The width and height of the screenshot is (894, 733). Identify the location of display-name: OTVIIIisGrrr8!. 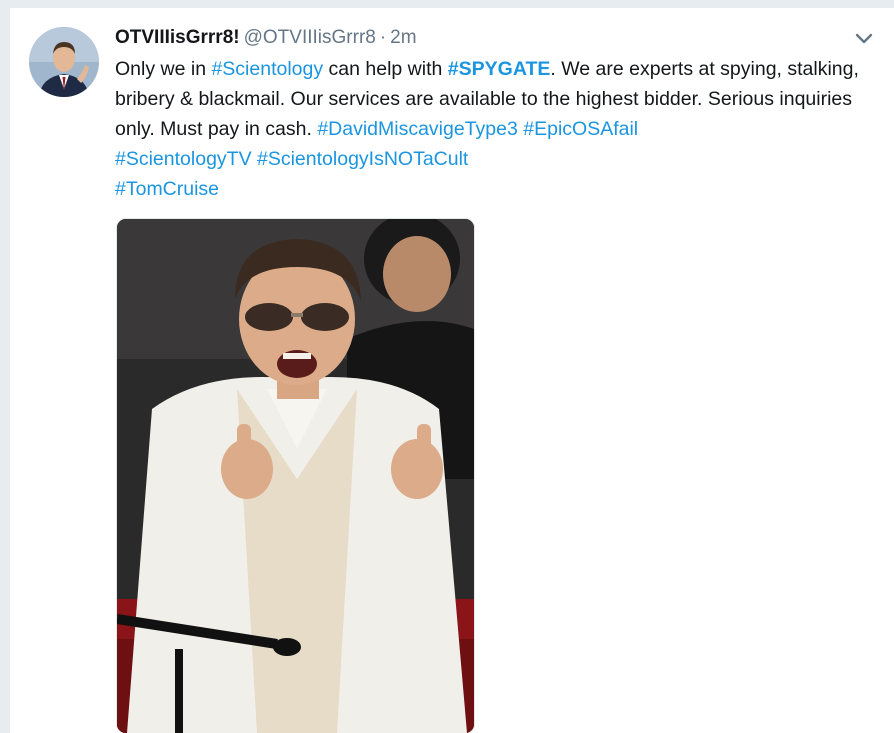
(177, 37).